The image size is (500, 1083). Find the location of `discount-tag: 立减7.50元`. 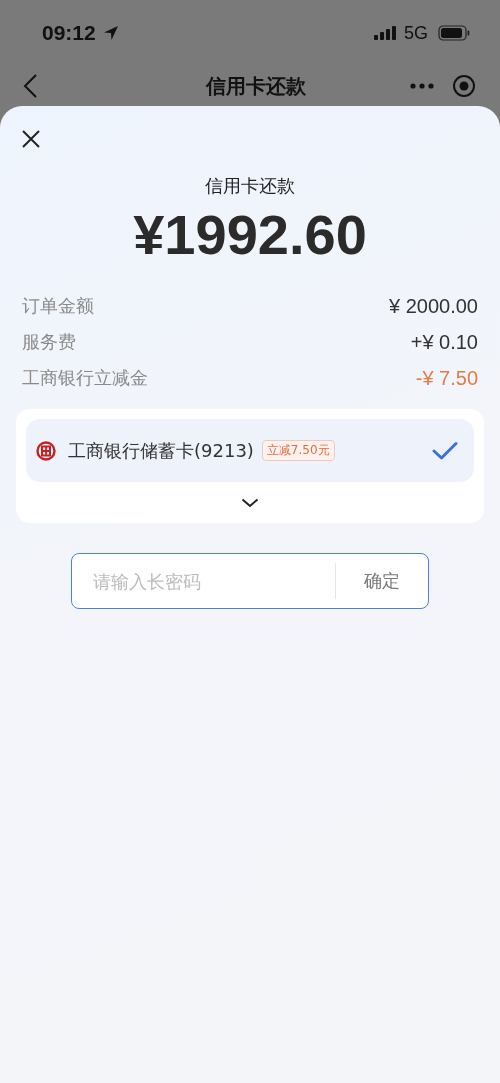

discount-tag: 立减7.50元 is located at coordinates (298, 450).